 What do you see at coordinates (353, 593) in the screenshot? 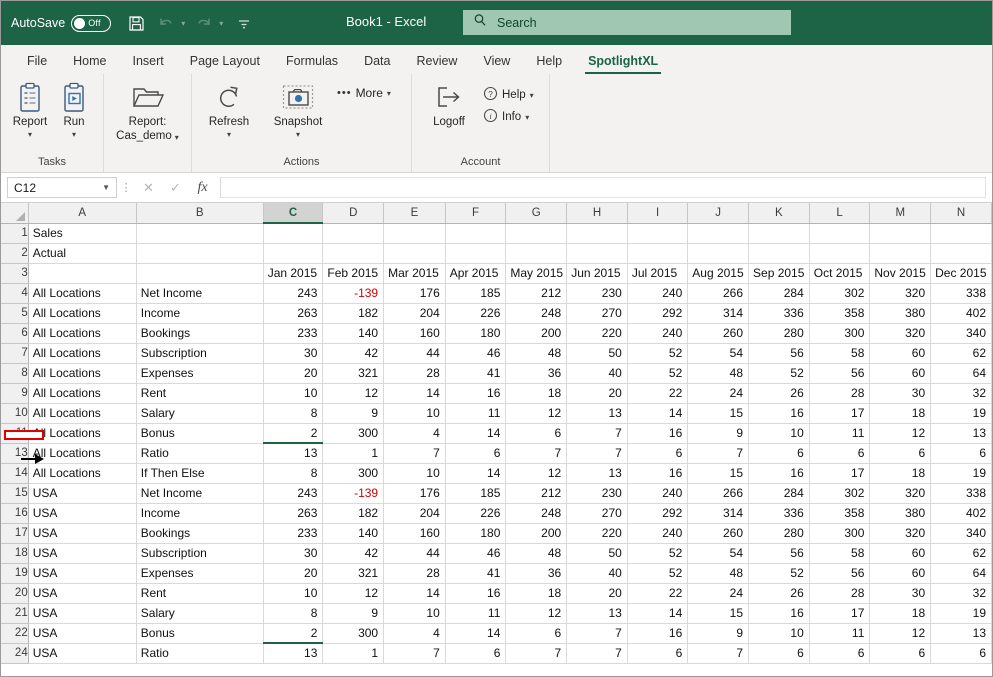
I see `cell-D20: 12` at bounding box center [353, 593].